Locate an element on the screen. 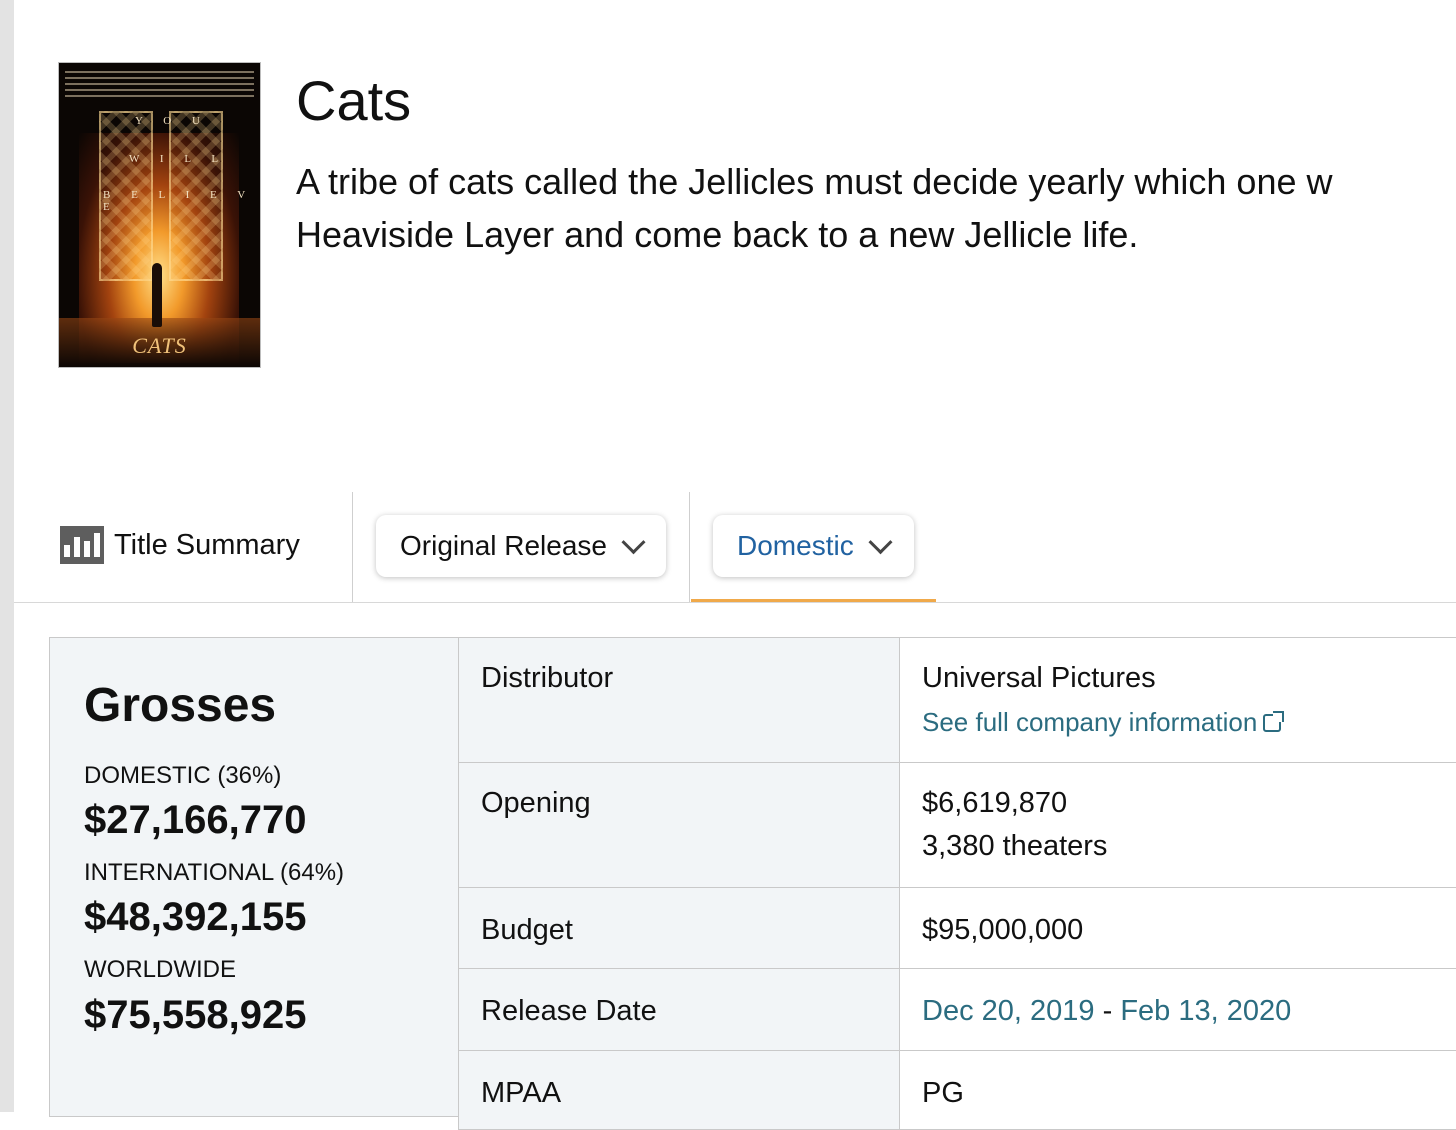 The image size is (1456, 1130). grosses-heading: Grosses is located at coordinates (180, 705).